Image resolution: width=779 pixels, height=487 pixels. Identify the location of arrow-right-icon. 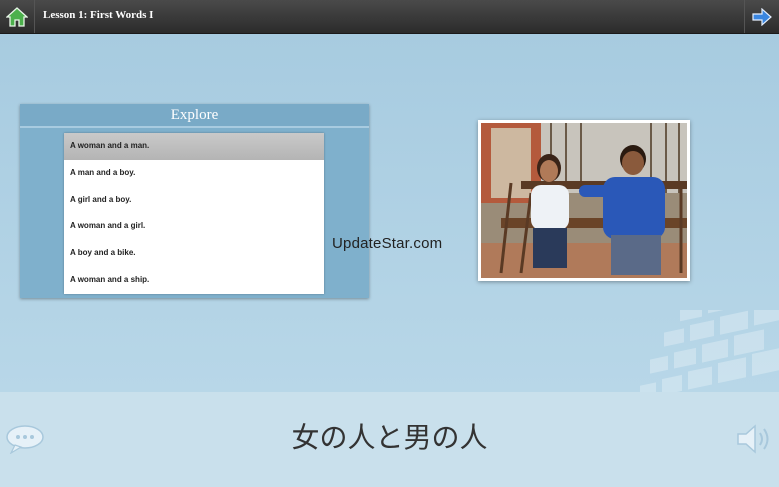
(762, 16).